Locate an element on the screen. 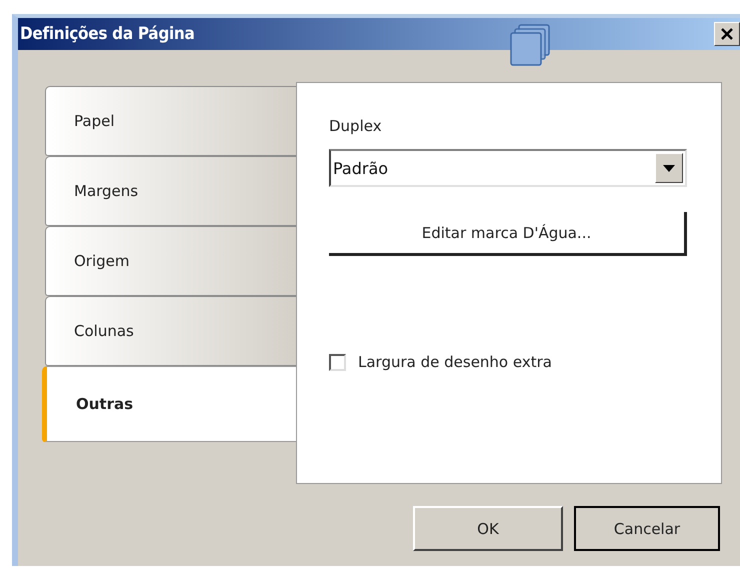 The width and height of the screenshot is (740, 570). ok-button: OK is located at coordinates (488, 528).